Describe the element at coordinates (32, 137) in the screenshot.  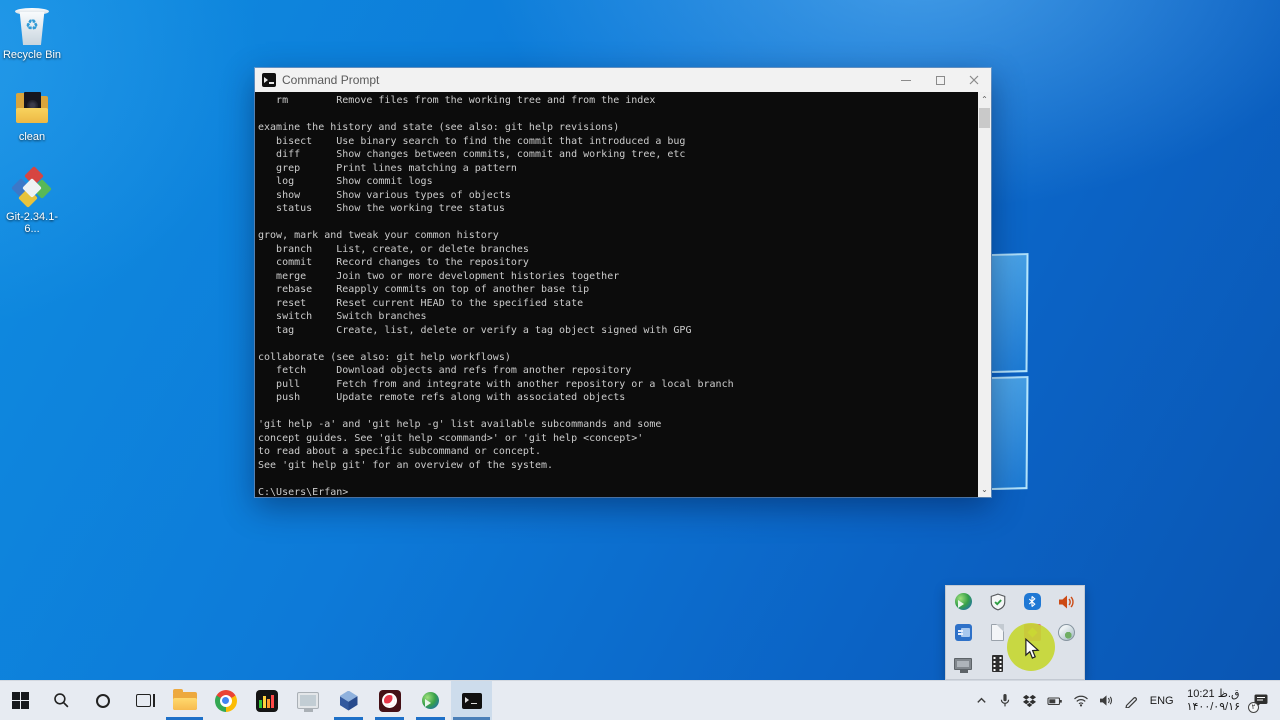
I see `desktop-icon-label: clean` at that location.